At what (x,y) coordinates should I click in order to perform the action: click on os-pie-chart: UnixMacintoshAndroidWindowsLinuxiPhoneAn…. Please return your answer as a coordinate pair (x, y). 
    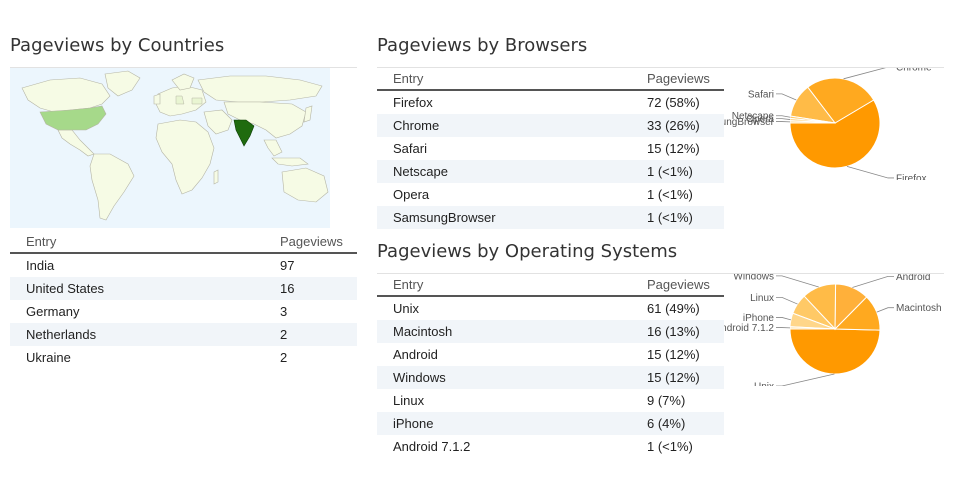
    Looking at the image, I should click on (834, 330).